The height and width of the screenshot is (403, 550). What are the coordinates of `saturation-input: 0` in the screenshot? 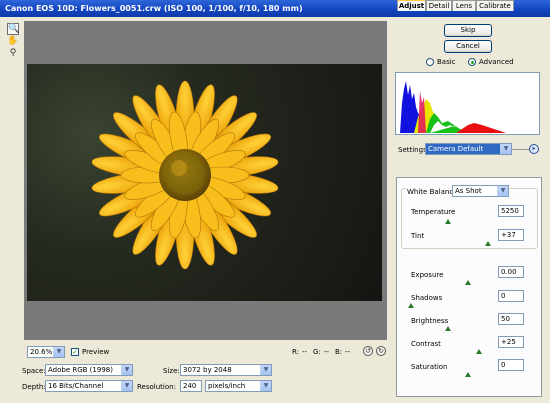 It's located at (511, 365).